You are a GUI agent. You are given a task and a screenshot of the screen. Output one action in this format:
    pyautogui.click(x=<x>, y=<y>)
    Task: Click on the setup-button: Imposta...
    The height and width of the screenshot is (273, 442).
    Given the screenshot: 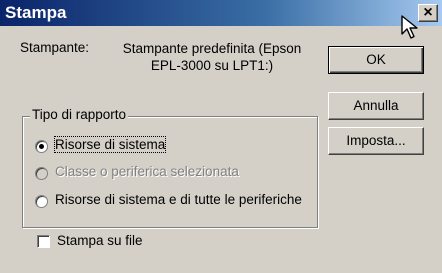 What is the action you would take?
    pyautogui.click(x=376, y=141)
    